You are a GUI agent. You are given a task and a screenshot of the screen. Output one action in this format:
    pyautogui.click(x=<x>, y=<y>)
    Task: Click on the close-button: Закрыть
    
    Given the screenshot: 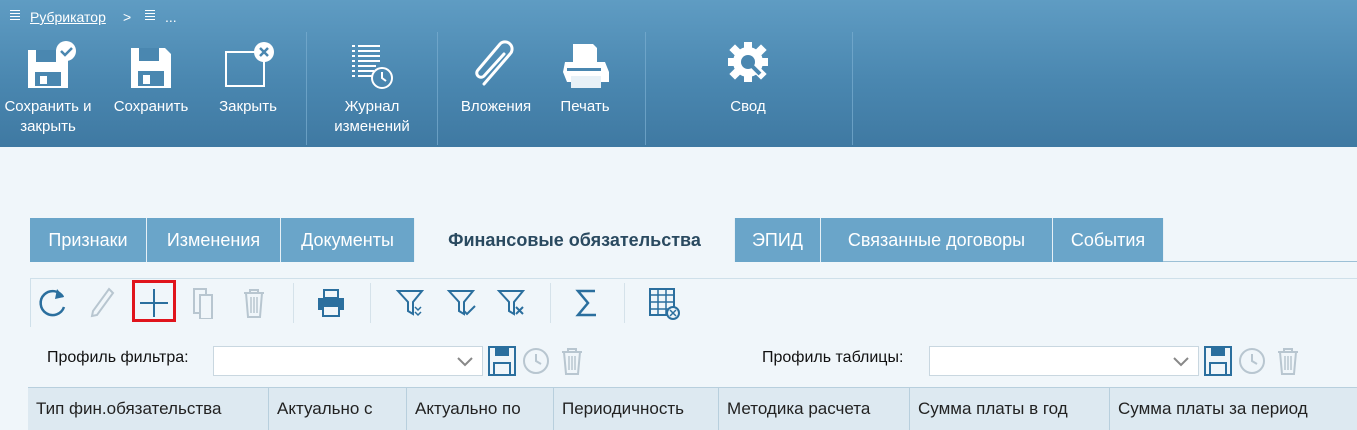 What is the action you would take?
    pyautogui.click(x=248, y=87)
    